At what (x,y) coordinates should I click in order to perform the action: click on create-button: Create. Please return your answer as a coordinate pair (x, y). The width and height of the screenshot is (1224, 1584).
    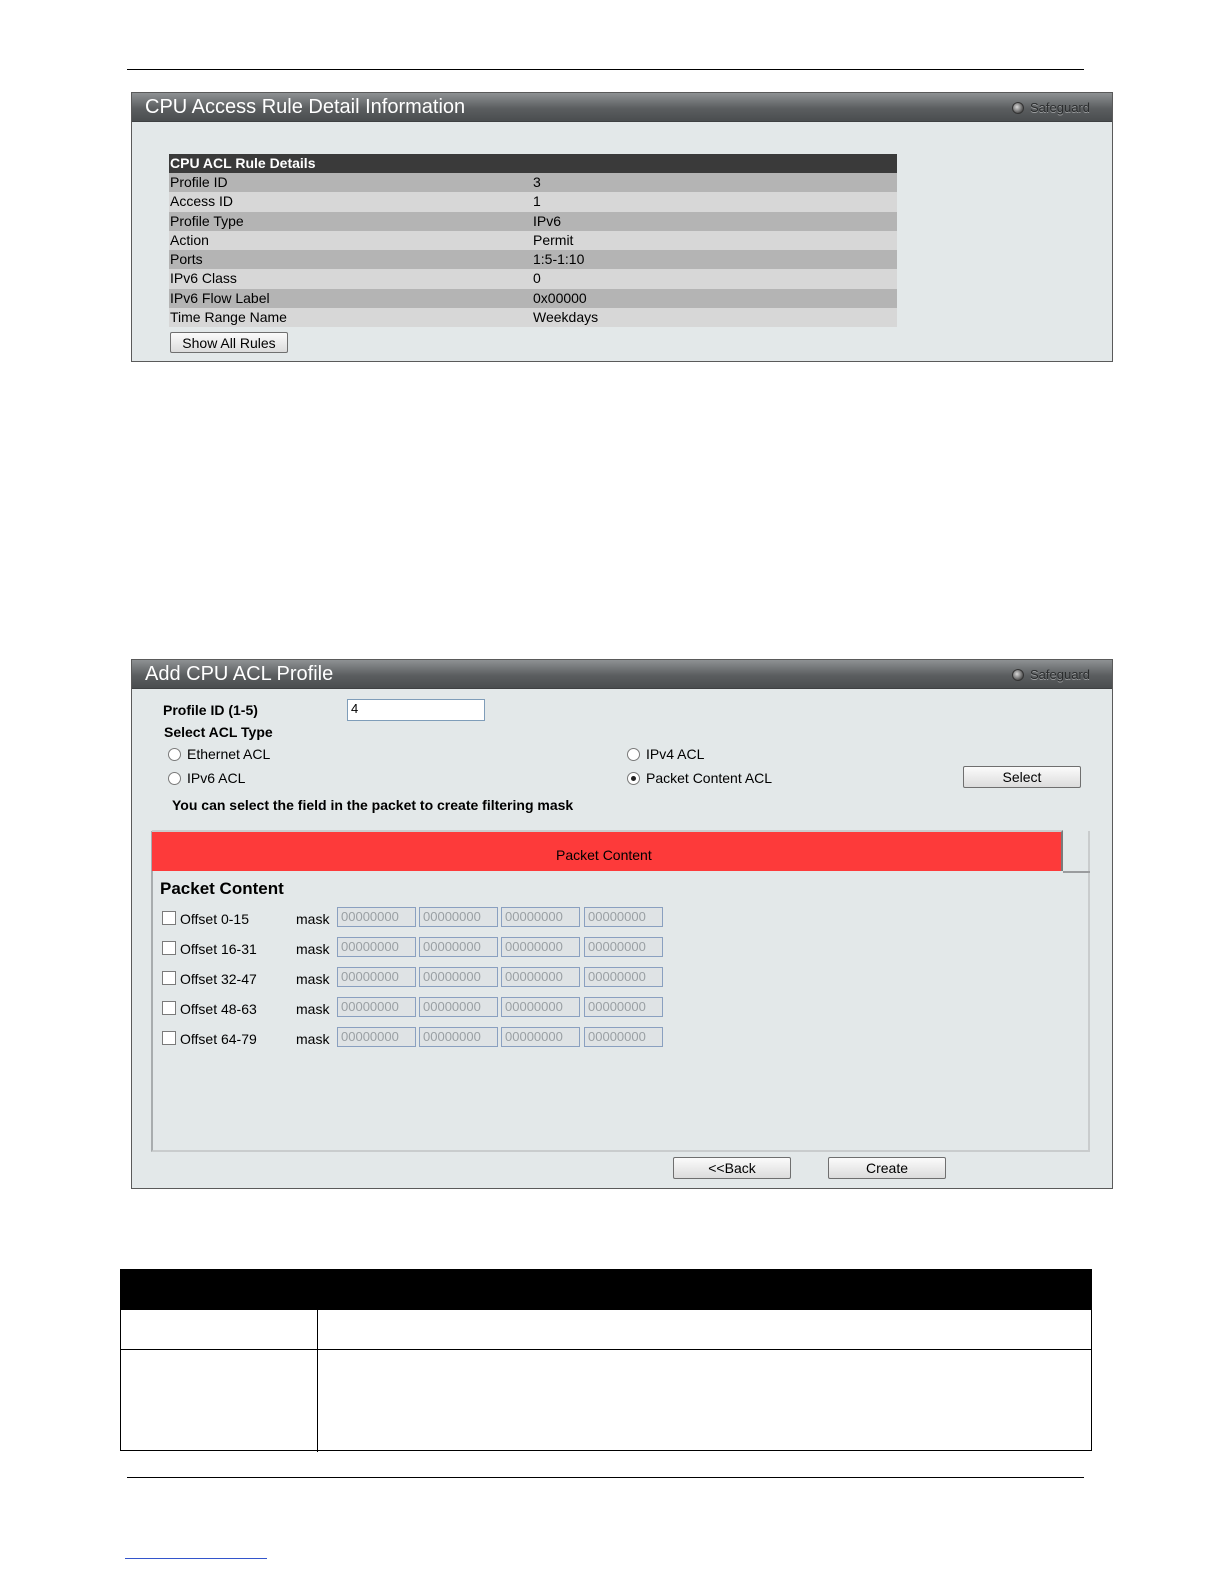
    Looking at the image, I should click on (887, 1168).